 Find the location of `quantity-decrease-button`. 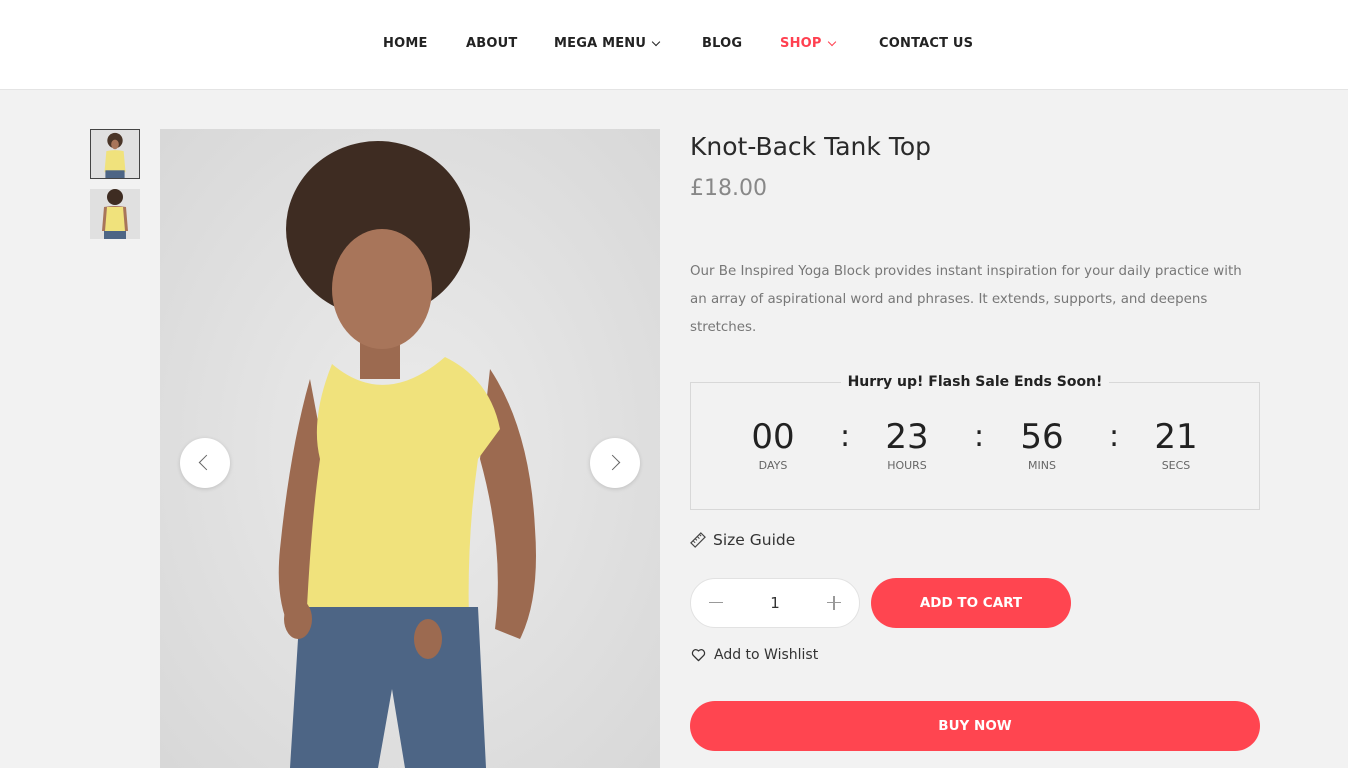

quantity-decrease-button is located at coordinates (716, 603).